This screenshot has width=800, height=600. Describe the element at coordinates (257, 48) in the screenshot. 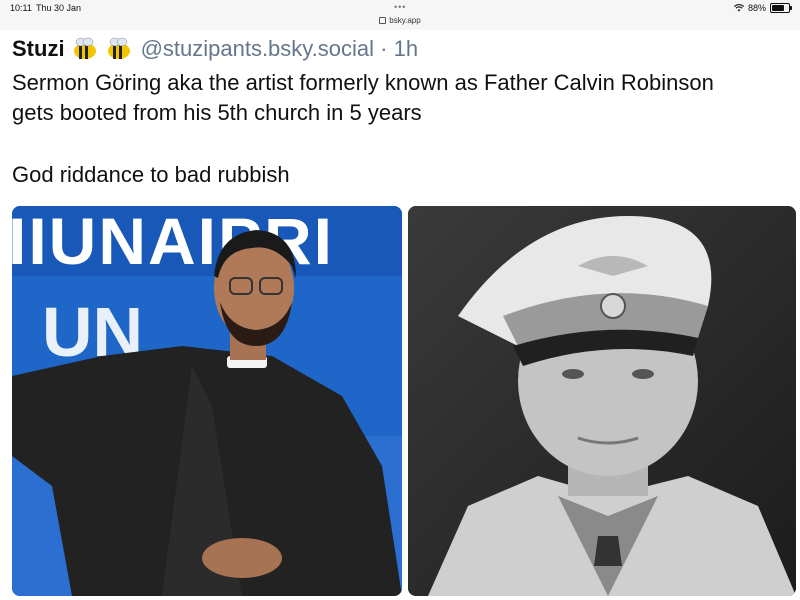

I see `handle-text: @stuzipants.bsky.social` at that location.